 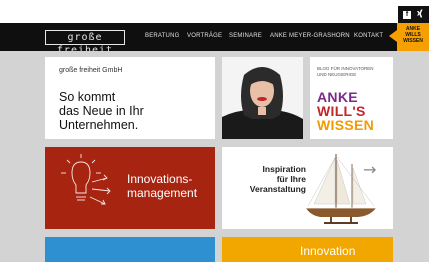 I want to click on nav-item-vortraege: VORTRÄGE, so click(x=204, y=36).